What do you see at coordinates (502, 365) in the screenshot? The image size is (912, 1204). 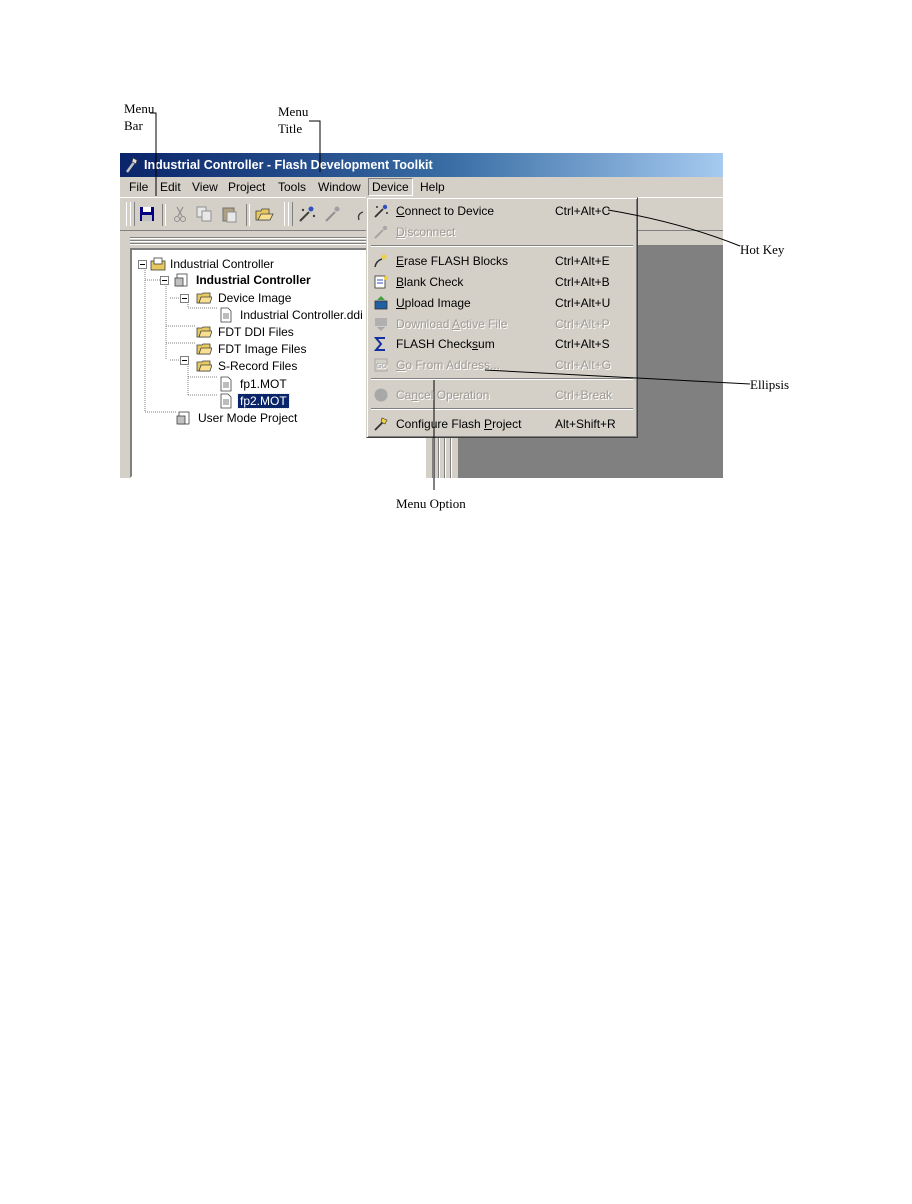 I see `menu-option-go-from-address: GO Go From Address... Ctrl+Alt+G` at bounding box center [502, 365].